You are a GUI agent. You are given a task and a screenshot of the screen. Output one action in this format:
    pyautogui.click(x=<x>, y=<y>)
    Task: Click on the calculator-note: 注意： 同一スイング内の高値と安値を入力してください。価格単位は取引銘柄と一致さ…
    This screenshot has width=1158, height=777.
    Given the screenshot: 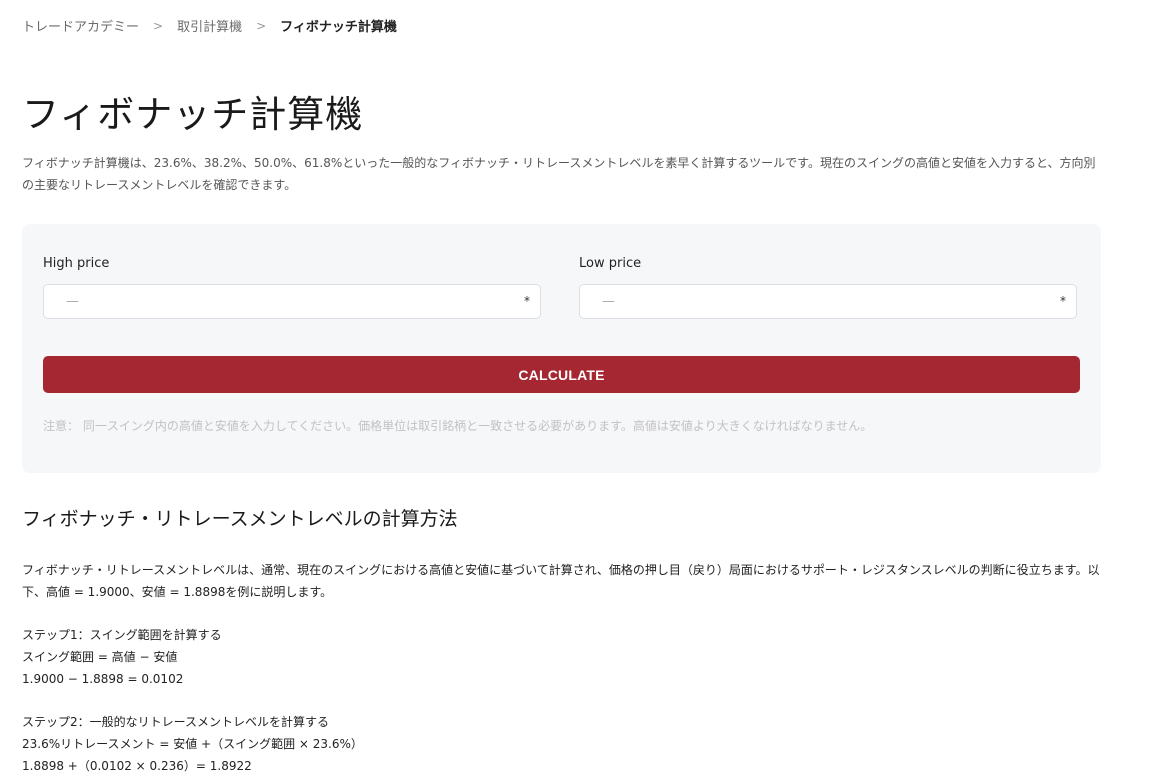 What is the action you would take?
    pyautogui.click(x=458, y=426)
    